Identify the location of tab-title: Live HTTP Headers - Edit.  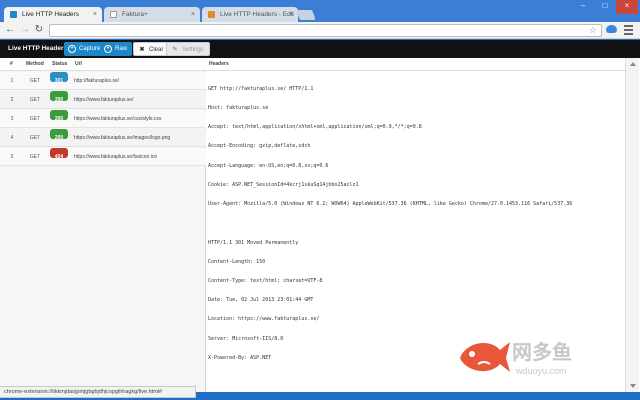
(257, 14).